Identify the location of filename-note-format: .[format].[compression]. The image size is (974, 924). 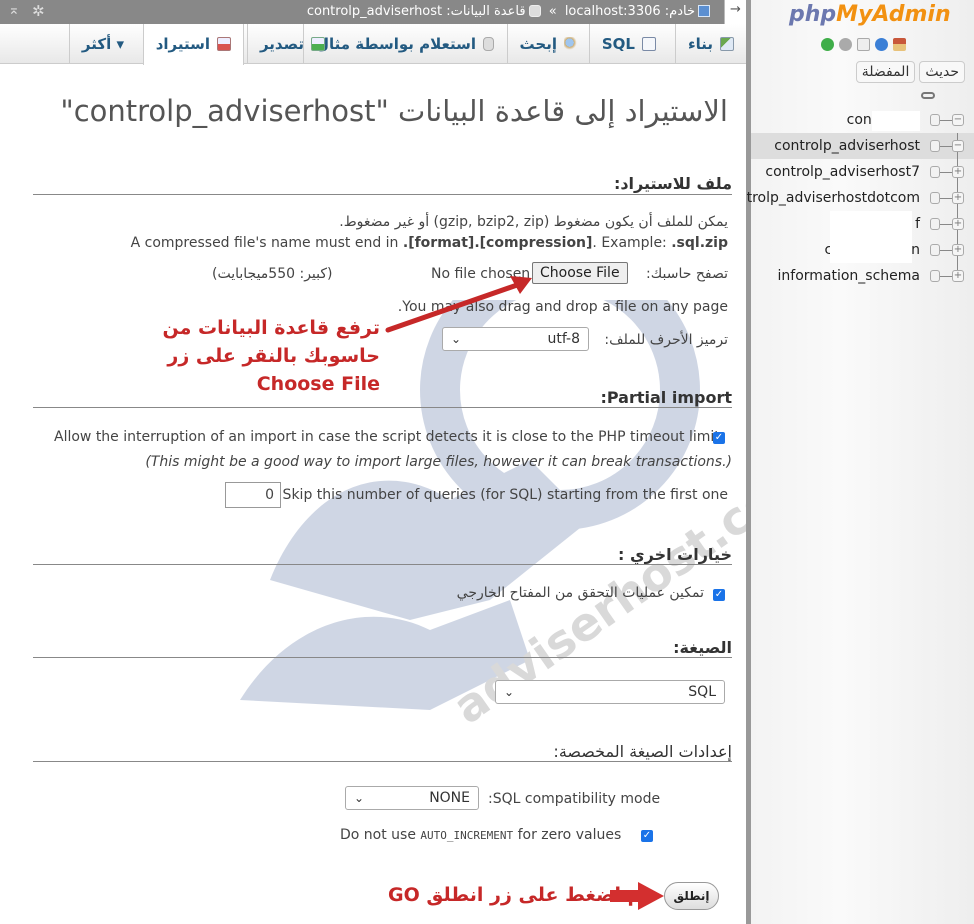
(497, 243).